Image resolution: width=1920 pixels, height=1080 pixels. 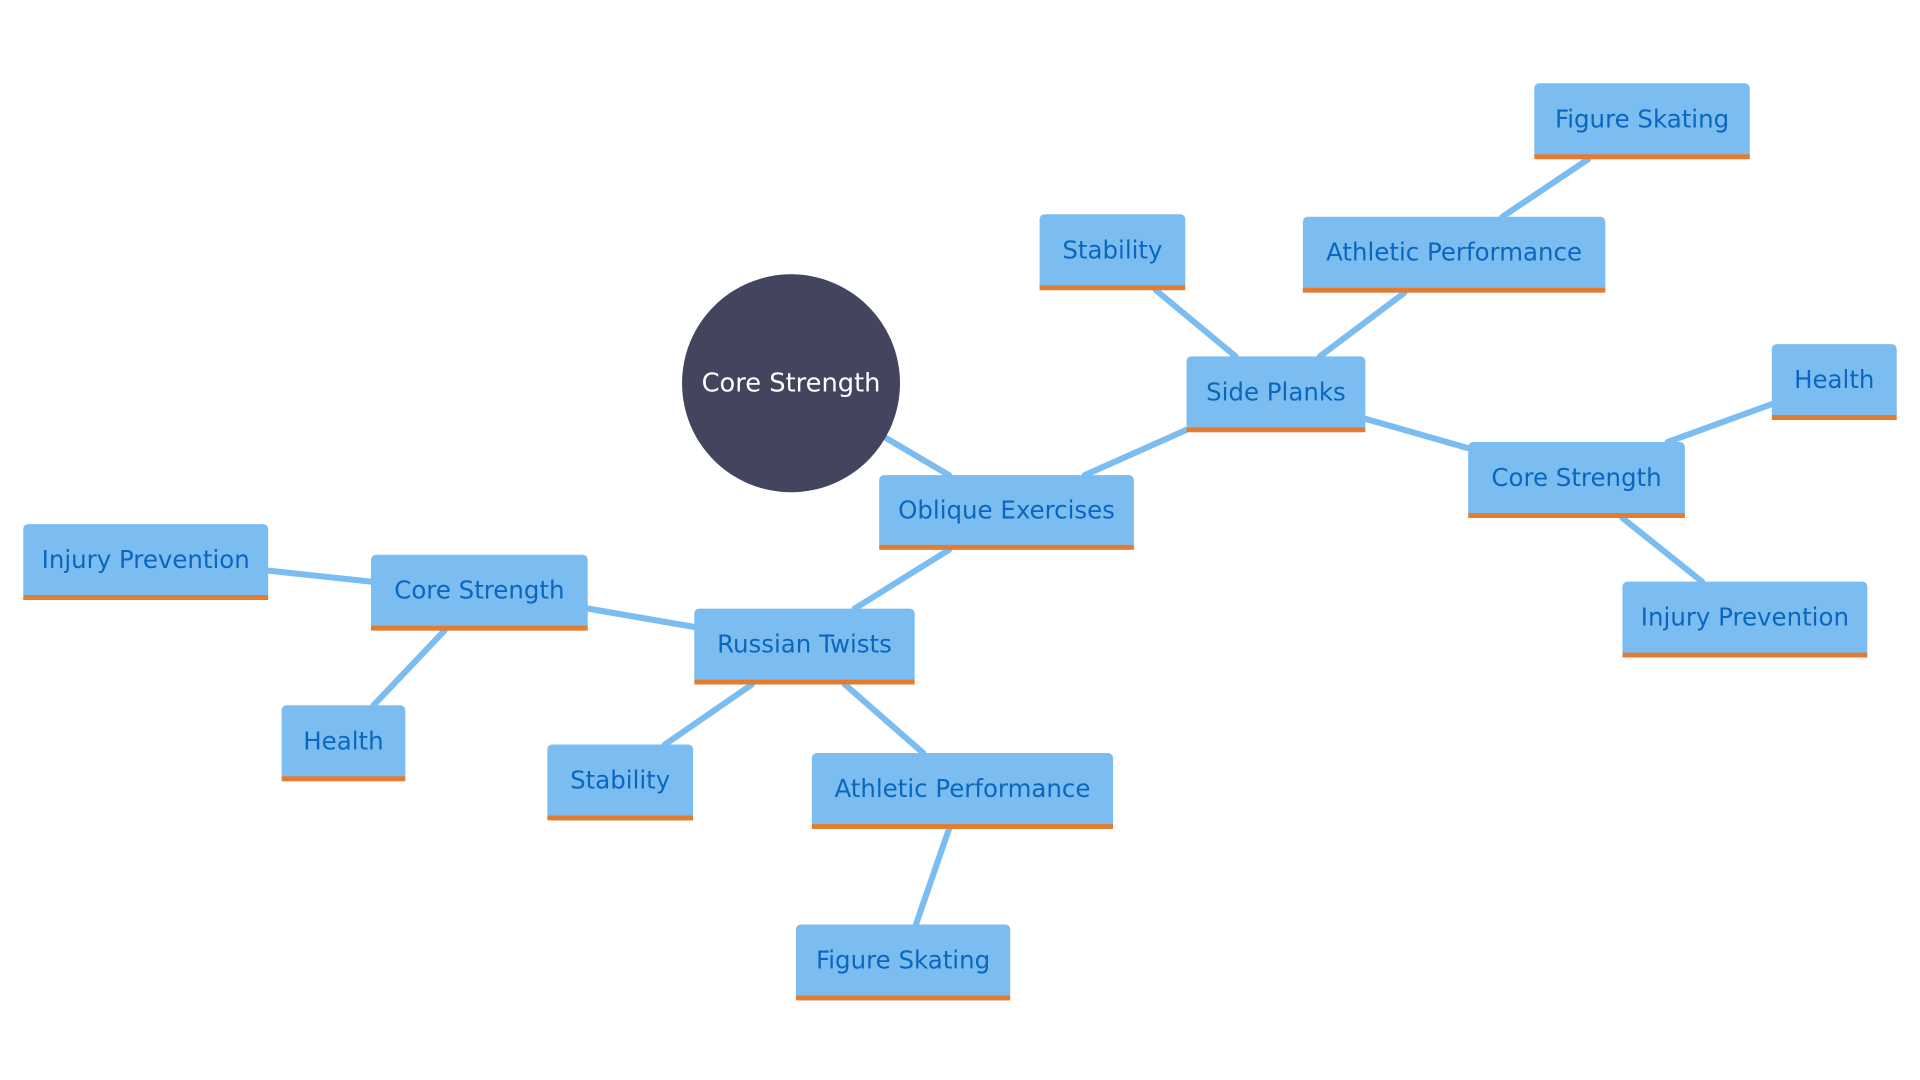 I want to click on node-russian: Russian Twists, so click(x=804, y=646).